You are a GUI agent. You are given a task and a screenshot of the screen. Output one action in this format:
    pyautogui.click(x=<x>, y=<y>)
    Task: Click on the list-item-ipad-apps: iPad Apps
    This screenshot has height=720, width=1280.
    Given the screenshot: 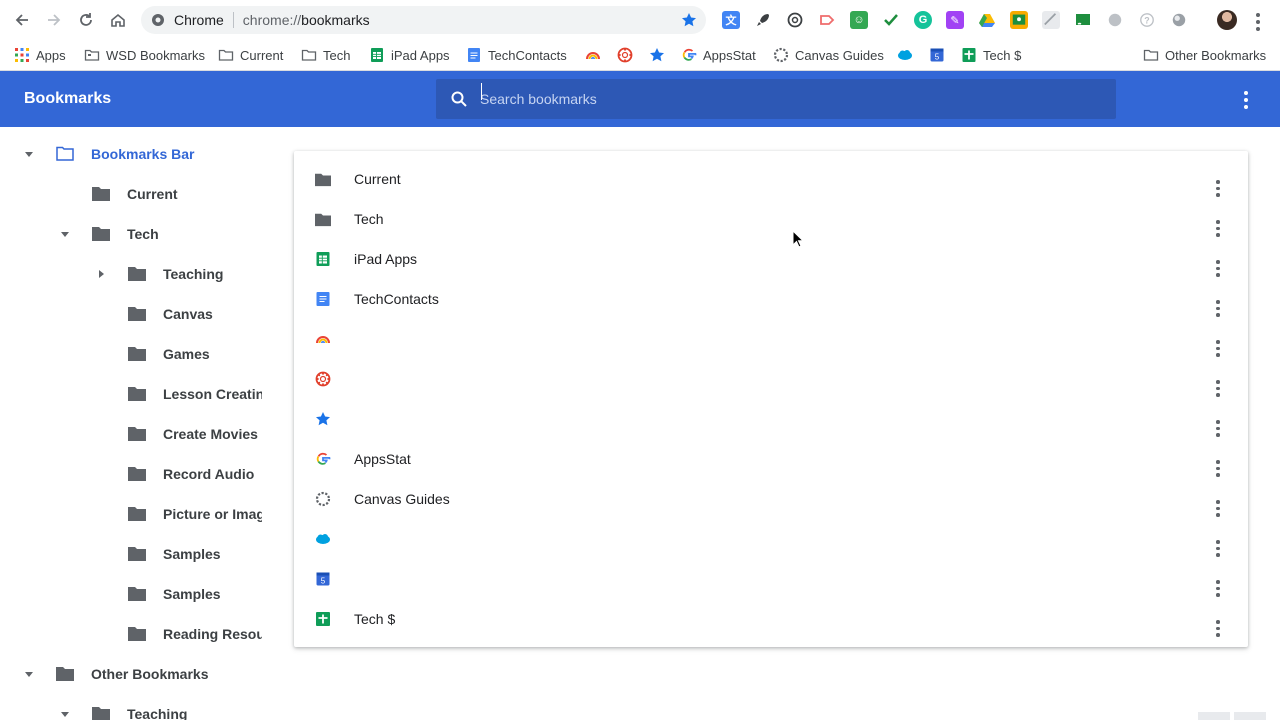 What is the action you would take?
    pyautogui.click(x=771, y=259)
    